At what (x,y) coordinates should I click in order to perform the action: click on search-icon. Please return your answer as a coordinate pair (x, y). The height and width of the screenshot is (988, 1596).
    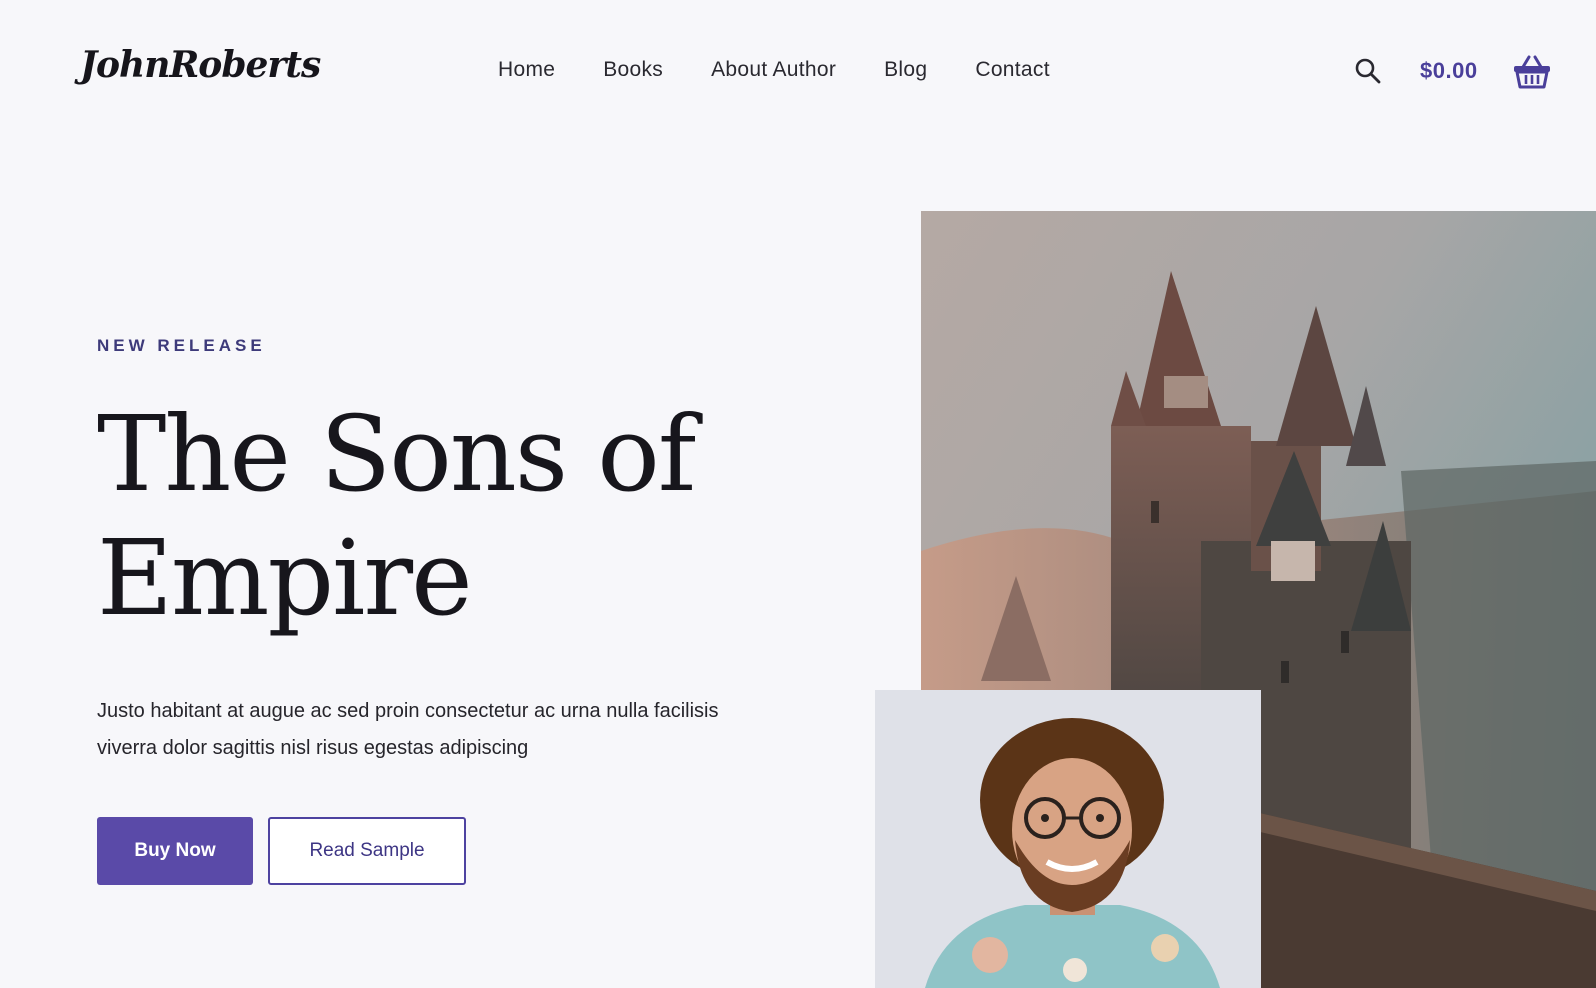
    Looking at the image, I should click on (1368, 71).